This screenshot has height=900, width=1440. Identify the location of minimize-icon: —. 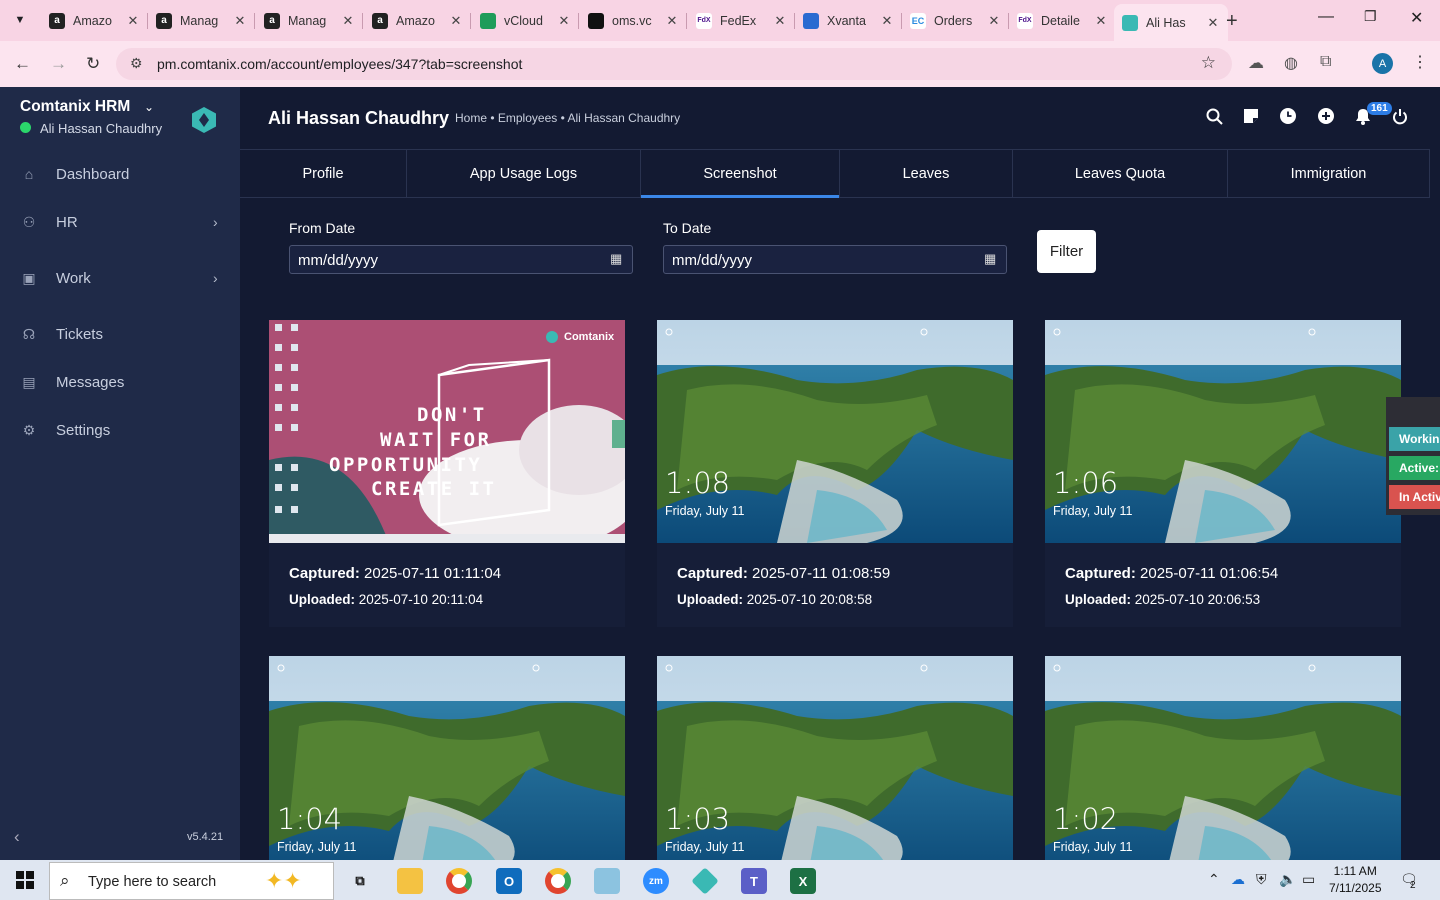
(1326, 17).